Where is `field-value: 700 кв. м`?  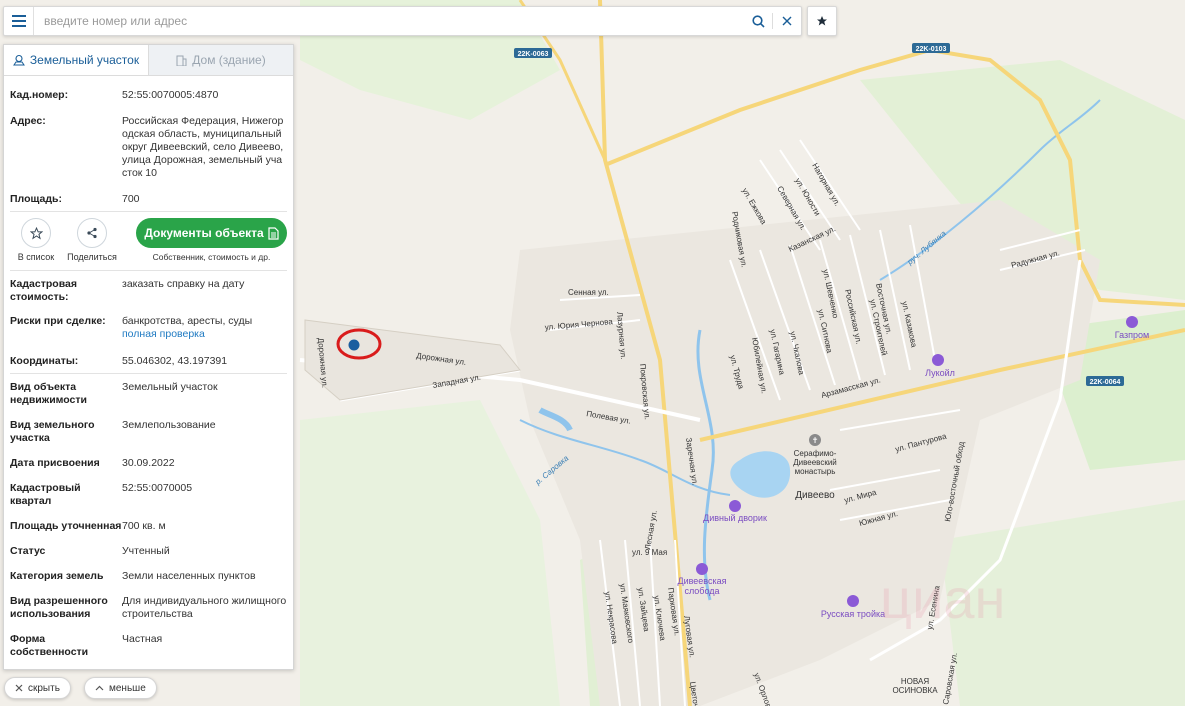
field-value: 700 кв. м is located at coordinates (144, 526).